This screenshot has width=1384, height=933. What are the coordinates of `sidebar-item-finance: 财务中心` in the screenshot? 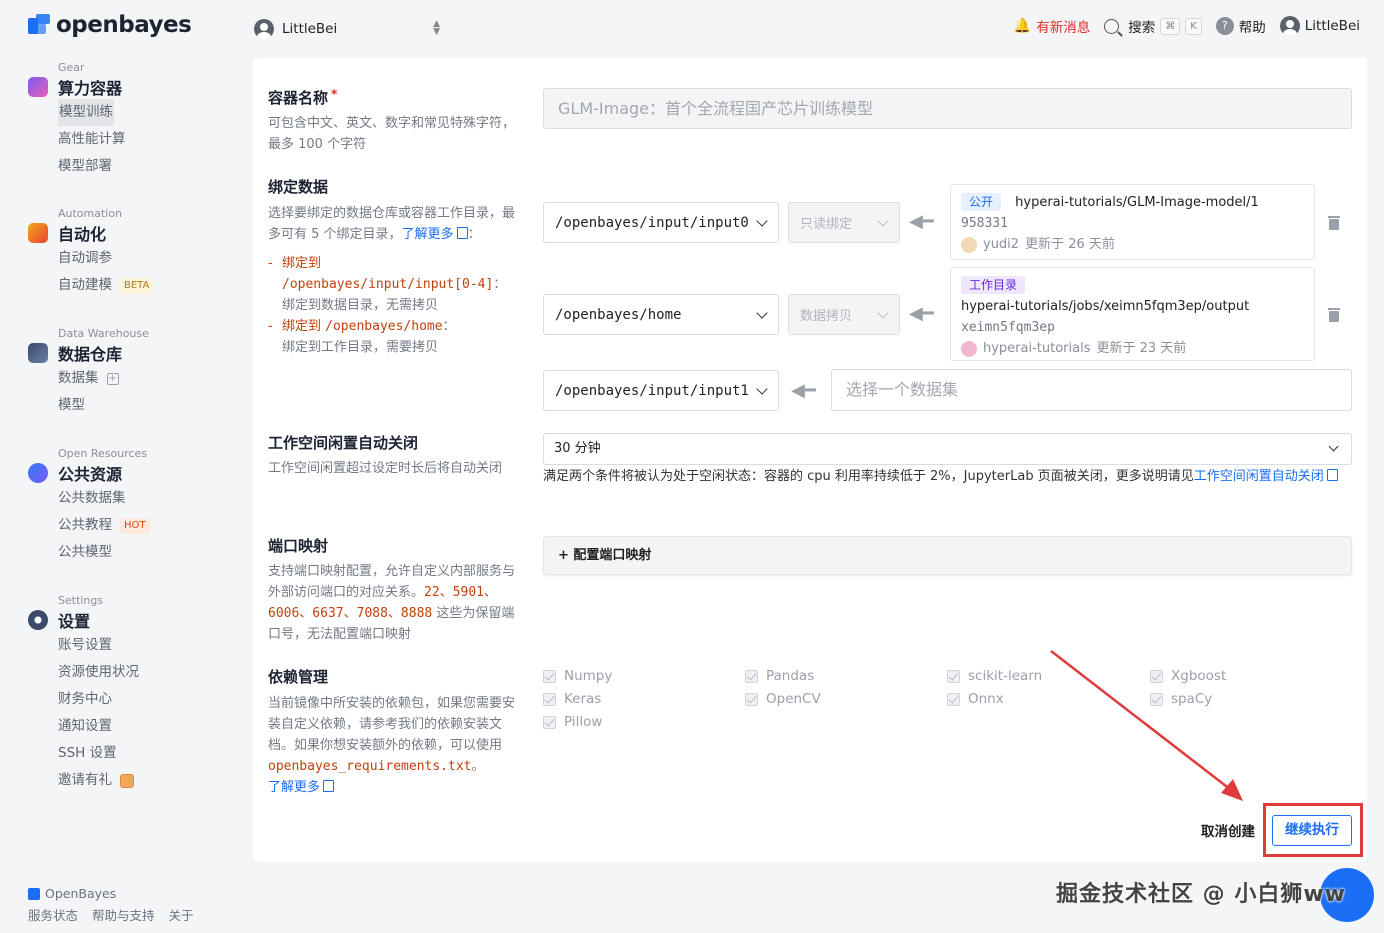 It's located at (143, 699).